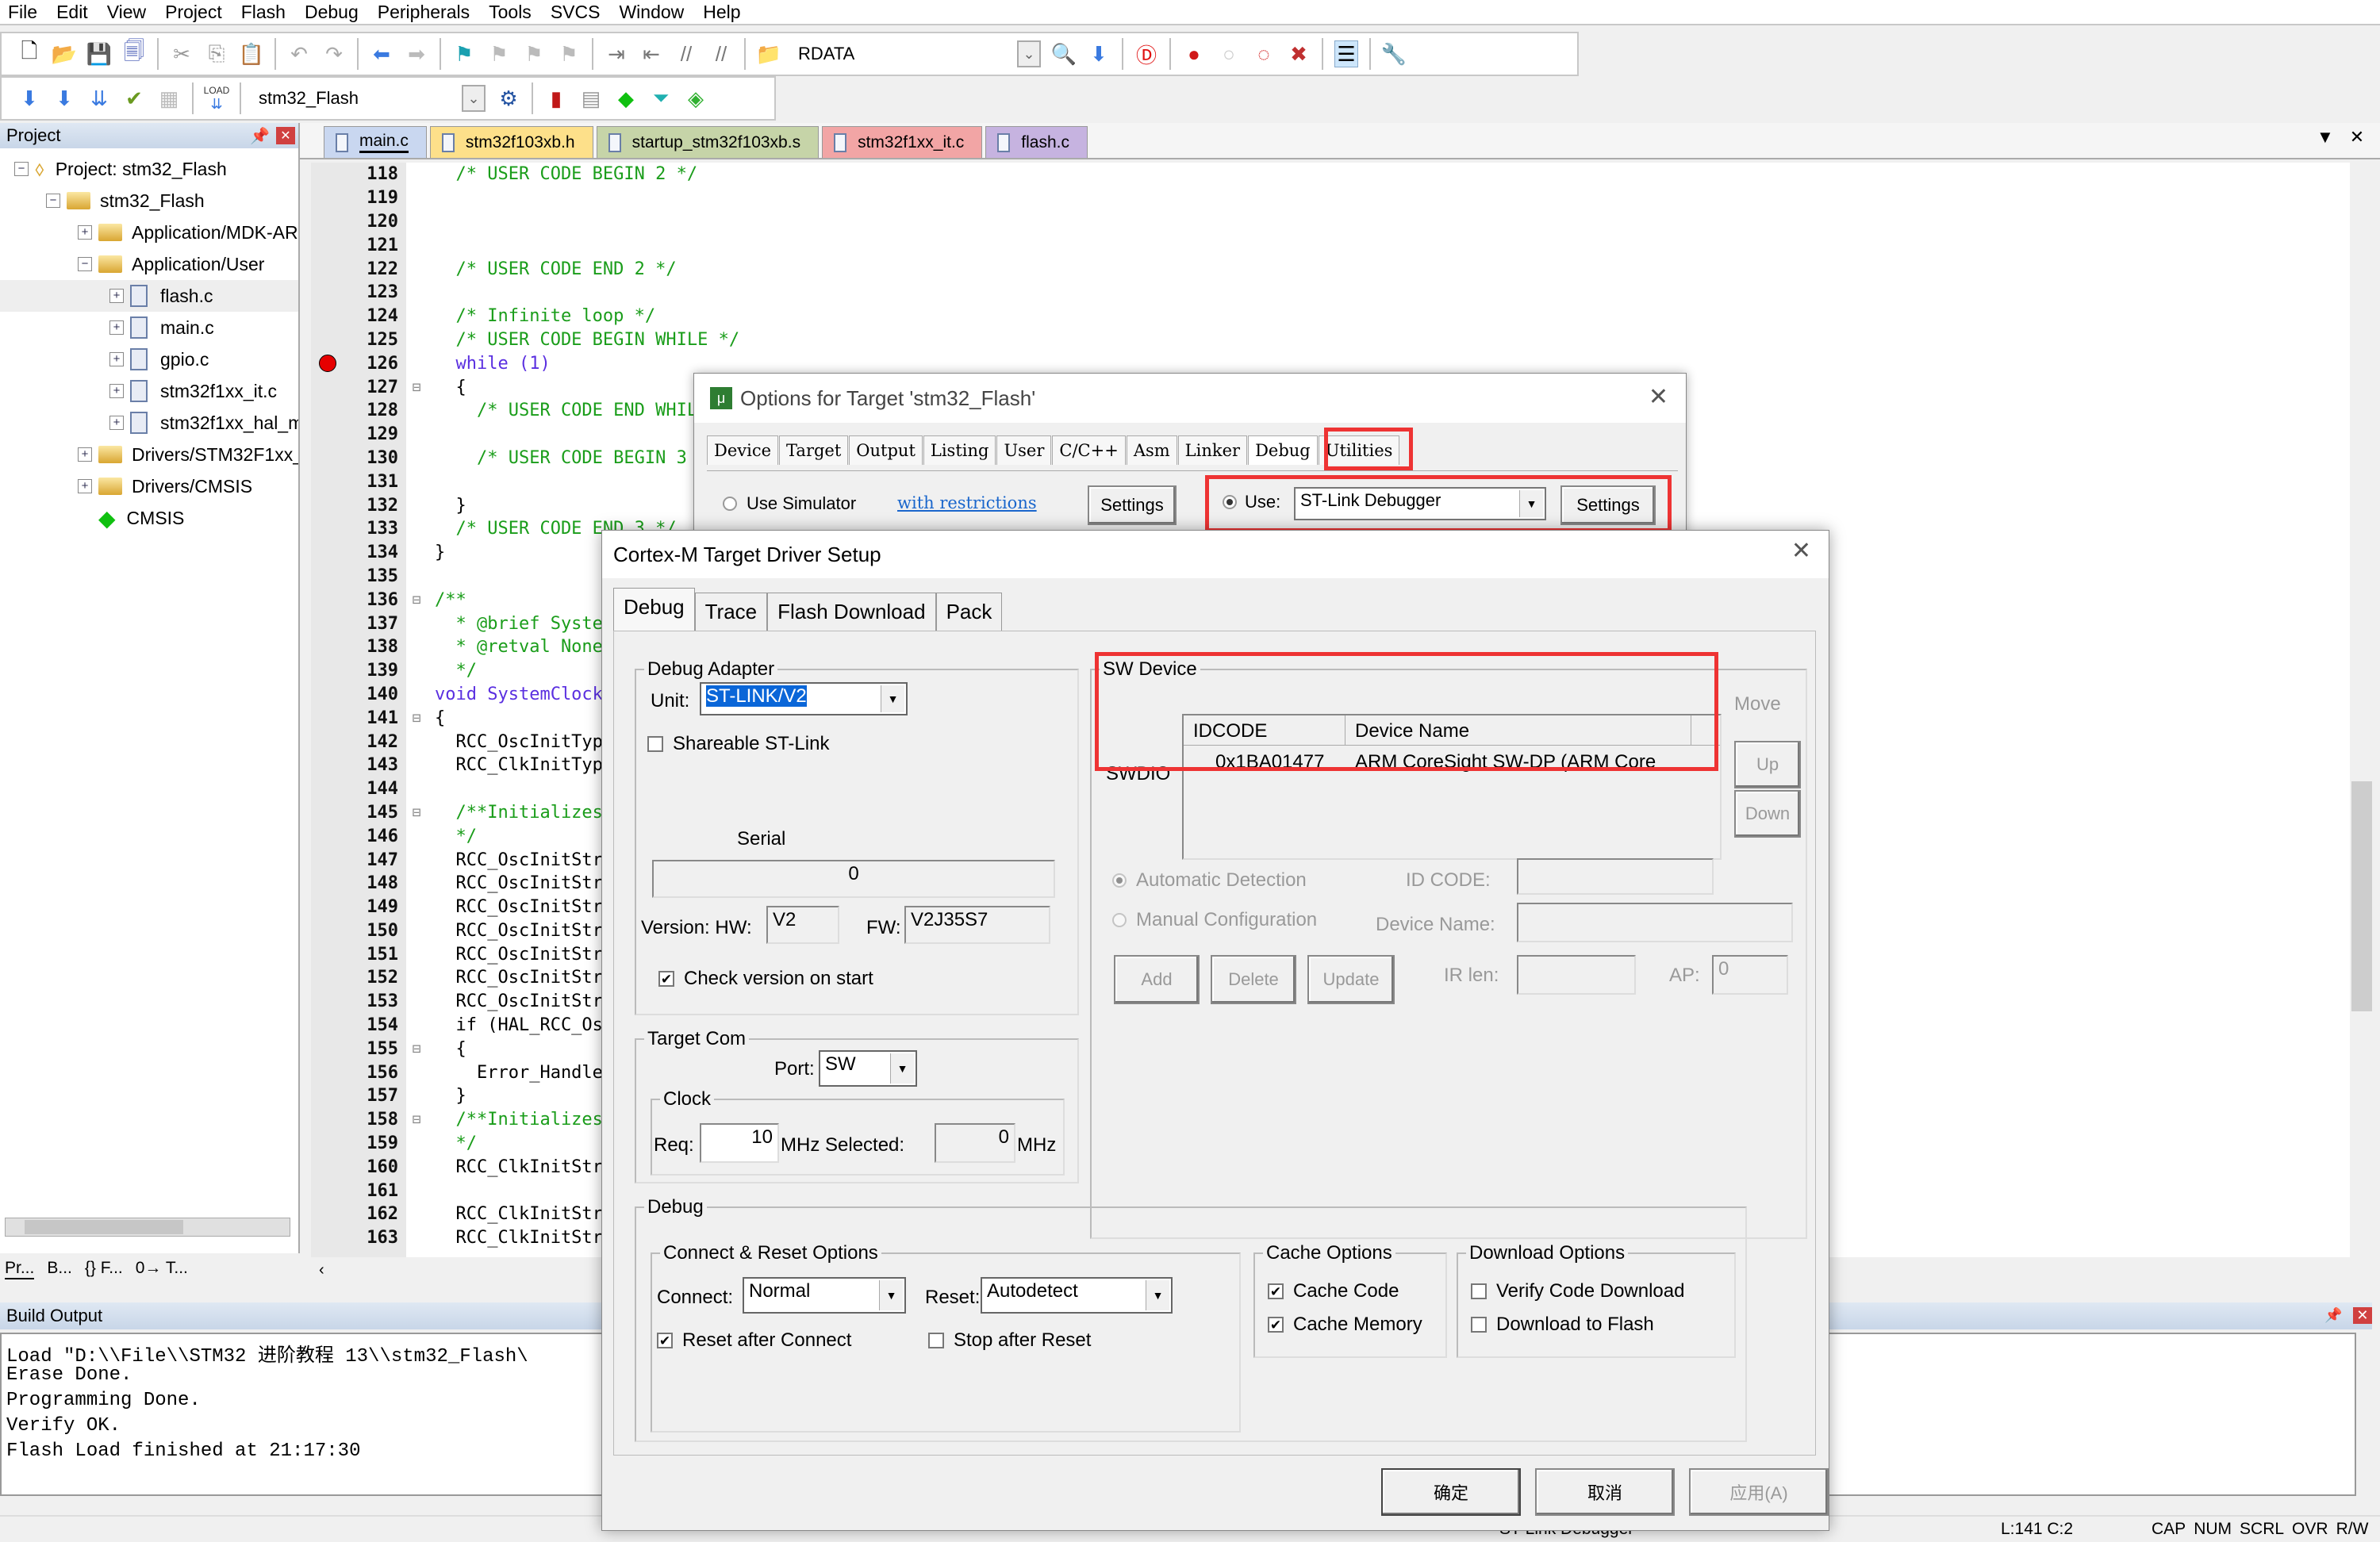 This screenshot has width=2380, height=1542. Describe the element at coordinates (1009, 1340) in the screenshot. I see `stop-after-reset-checkbox: Stop after Reset` at that location.